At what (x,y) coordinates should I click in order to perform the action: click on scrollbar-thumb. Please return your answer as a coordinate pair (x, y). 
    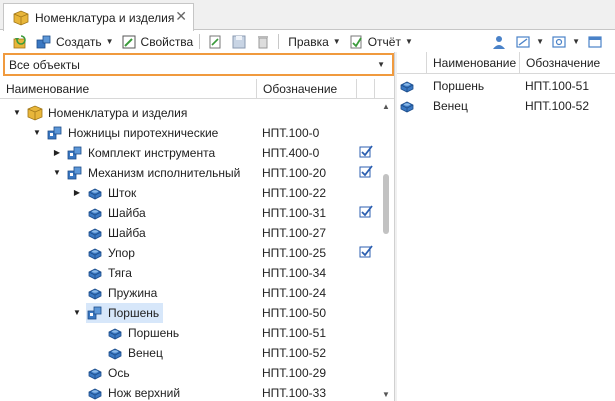
    Looking at the image, I should click on (386, 204).